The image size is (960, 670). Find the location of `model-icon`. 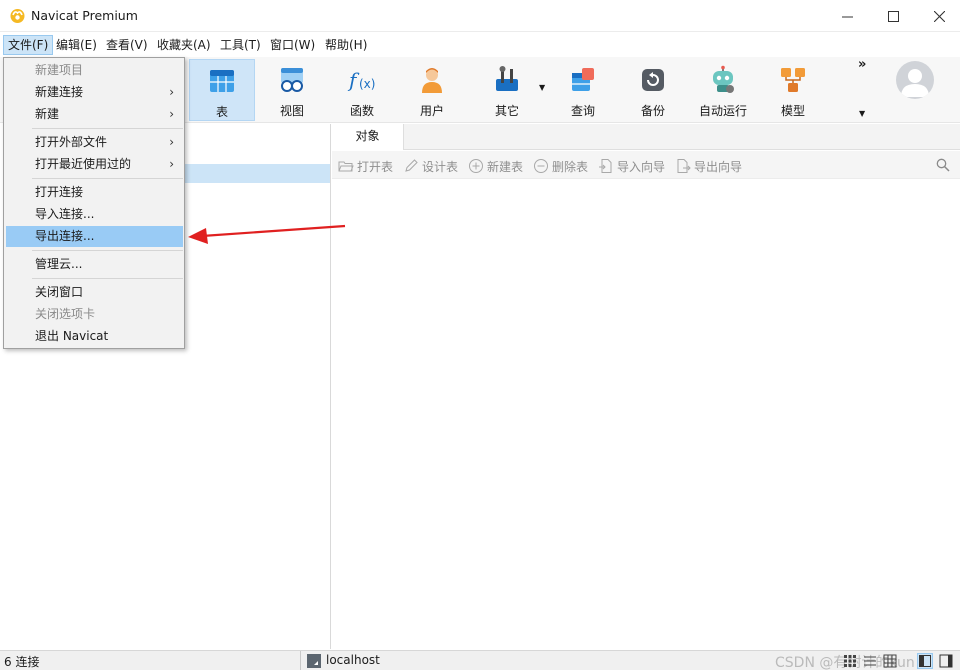

model-icon is located at coordinates (793, 80).